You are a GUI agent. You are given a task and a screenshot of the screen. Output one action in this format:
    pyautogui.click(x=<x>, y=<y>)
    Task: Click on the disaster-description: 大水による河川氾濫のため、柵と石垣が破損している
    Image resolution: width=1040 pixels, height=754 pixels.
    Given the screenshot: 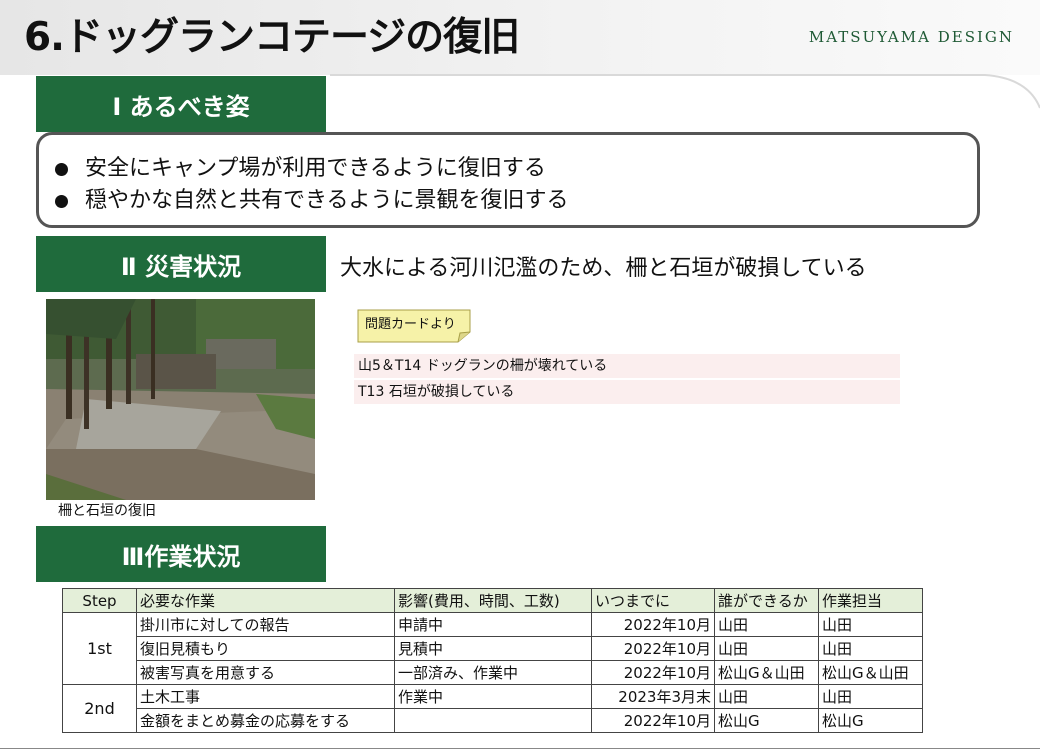 What is the action you would take?
    pyautogui.click(x=603, y=268)
    